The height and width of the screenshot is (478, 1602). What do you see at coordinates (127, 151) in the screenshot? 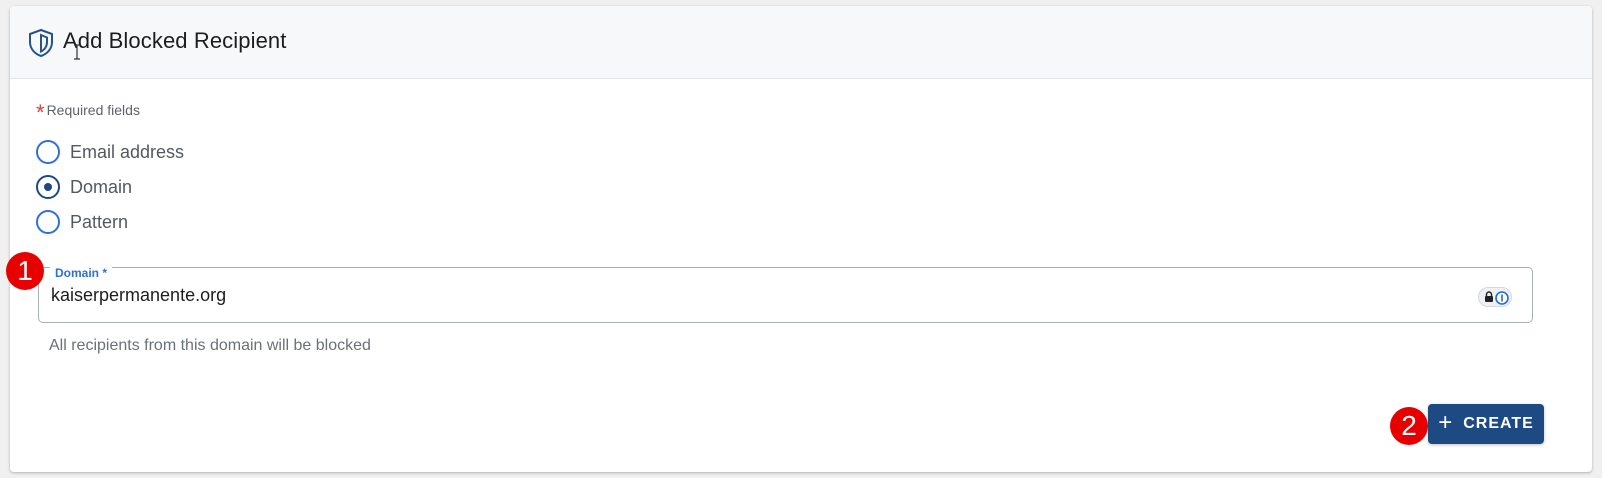
I see `radio-label: Email address` at bounding box center [127, 151].